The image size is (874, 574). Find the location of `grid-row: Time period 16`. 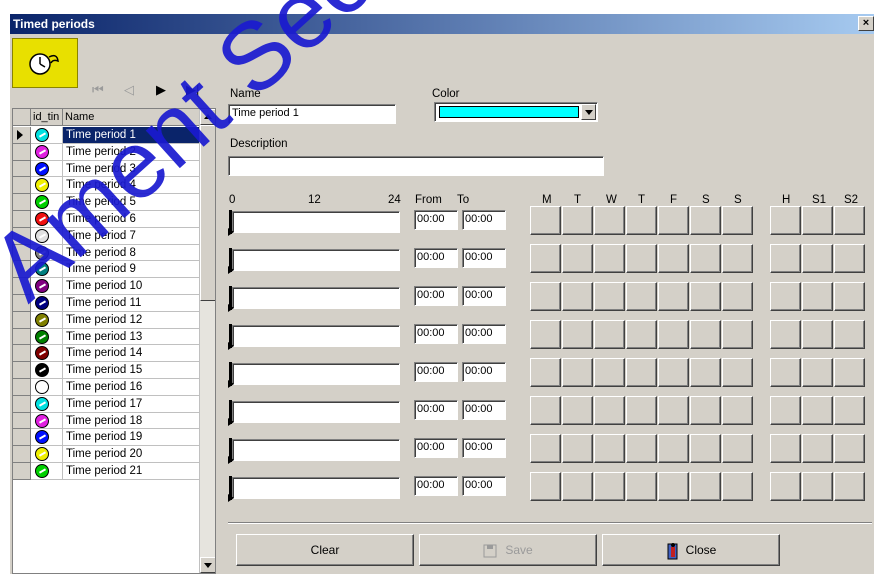

grid-row: Time period 16 is located at coordinates (106, 387).